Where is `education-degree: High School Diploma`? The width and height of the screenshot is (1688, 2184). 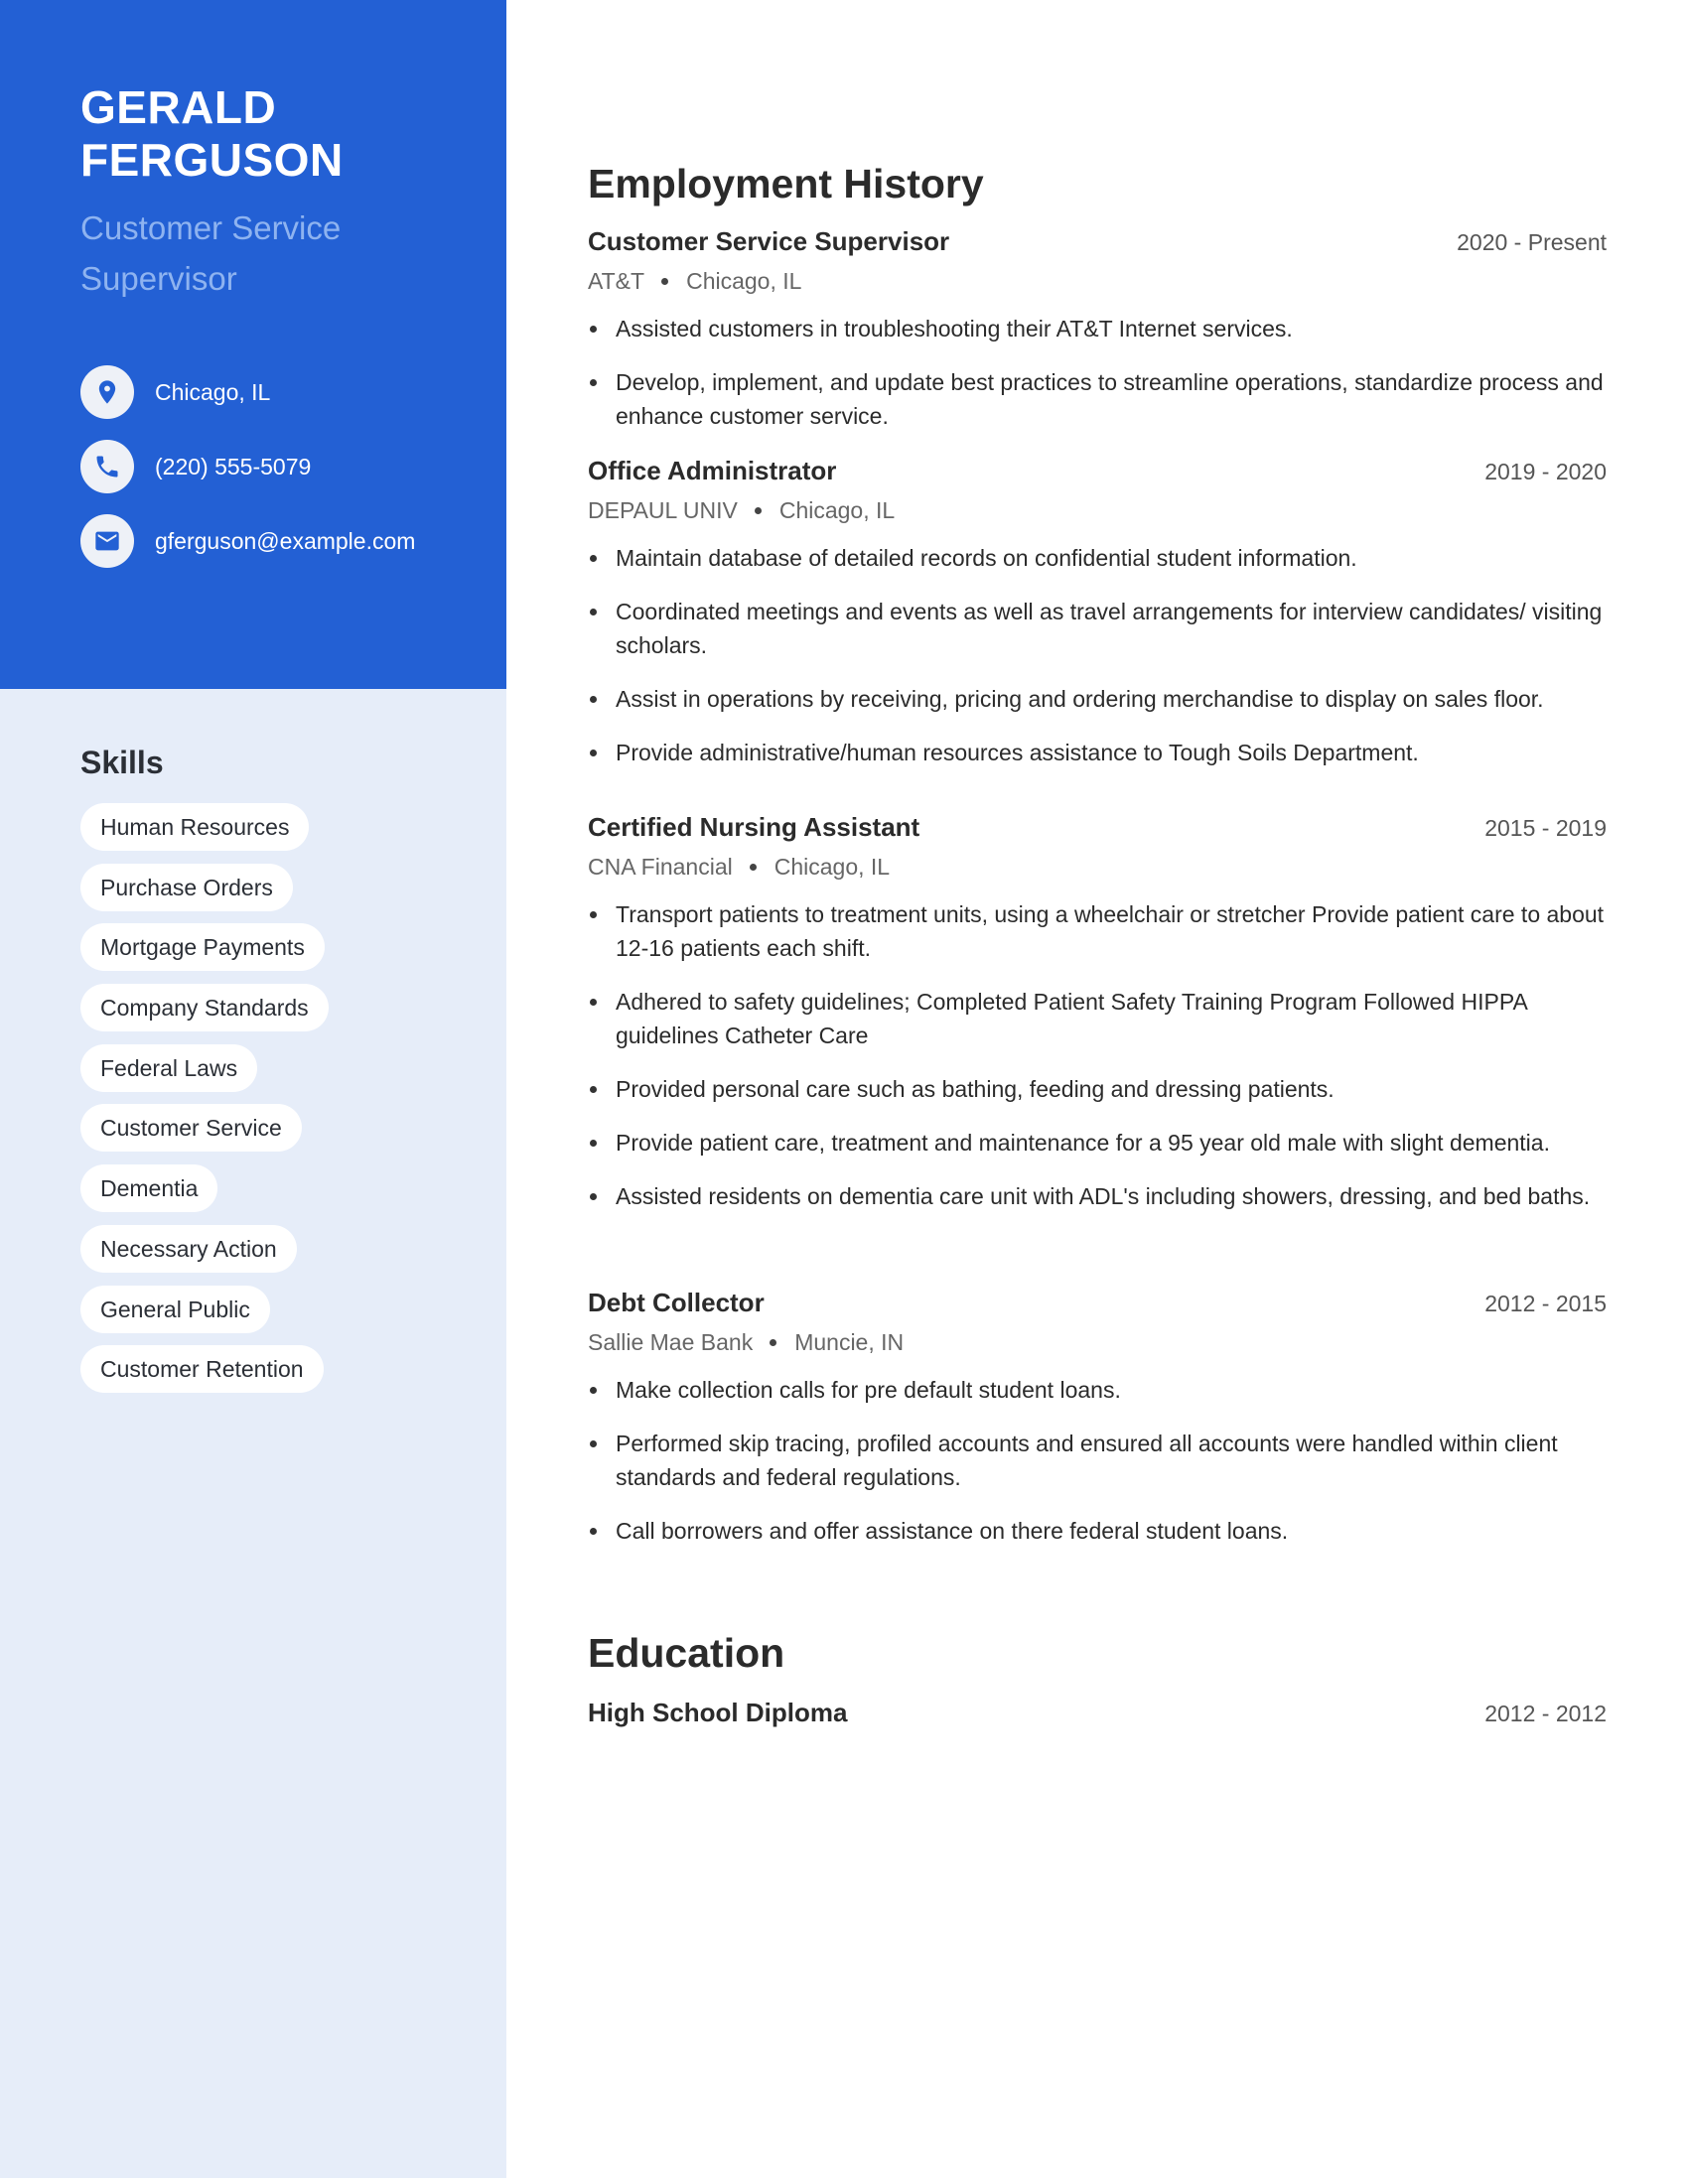
education-degree: High School Diploma is located at coordinates (718, 1712).